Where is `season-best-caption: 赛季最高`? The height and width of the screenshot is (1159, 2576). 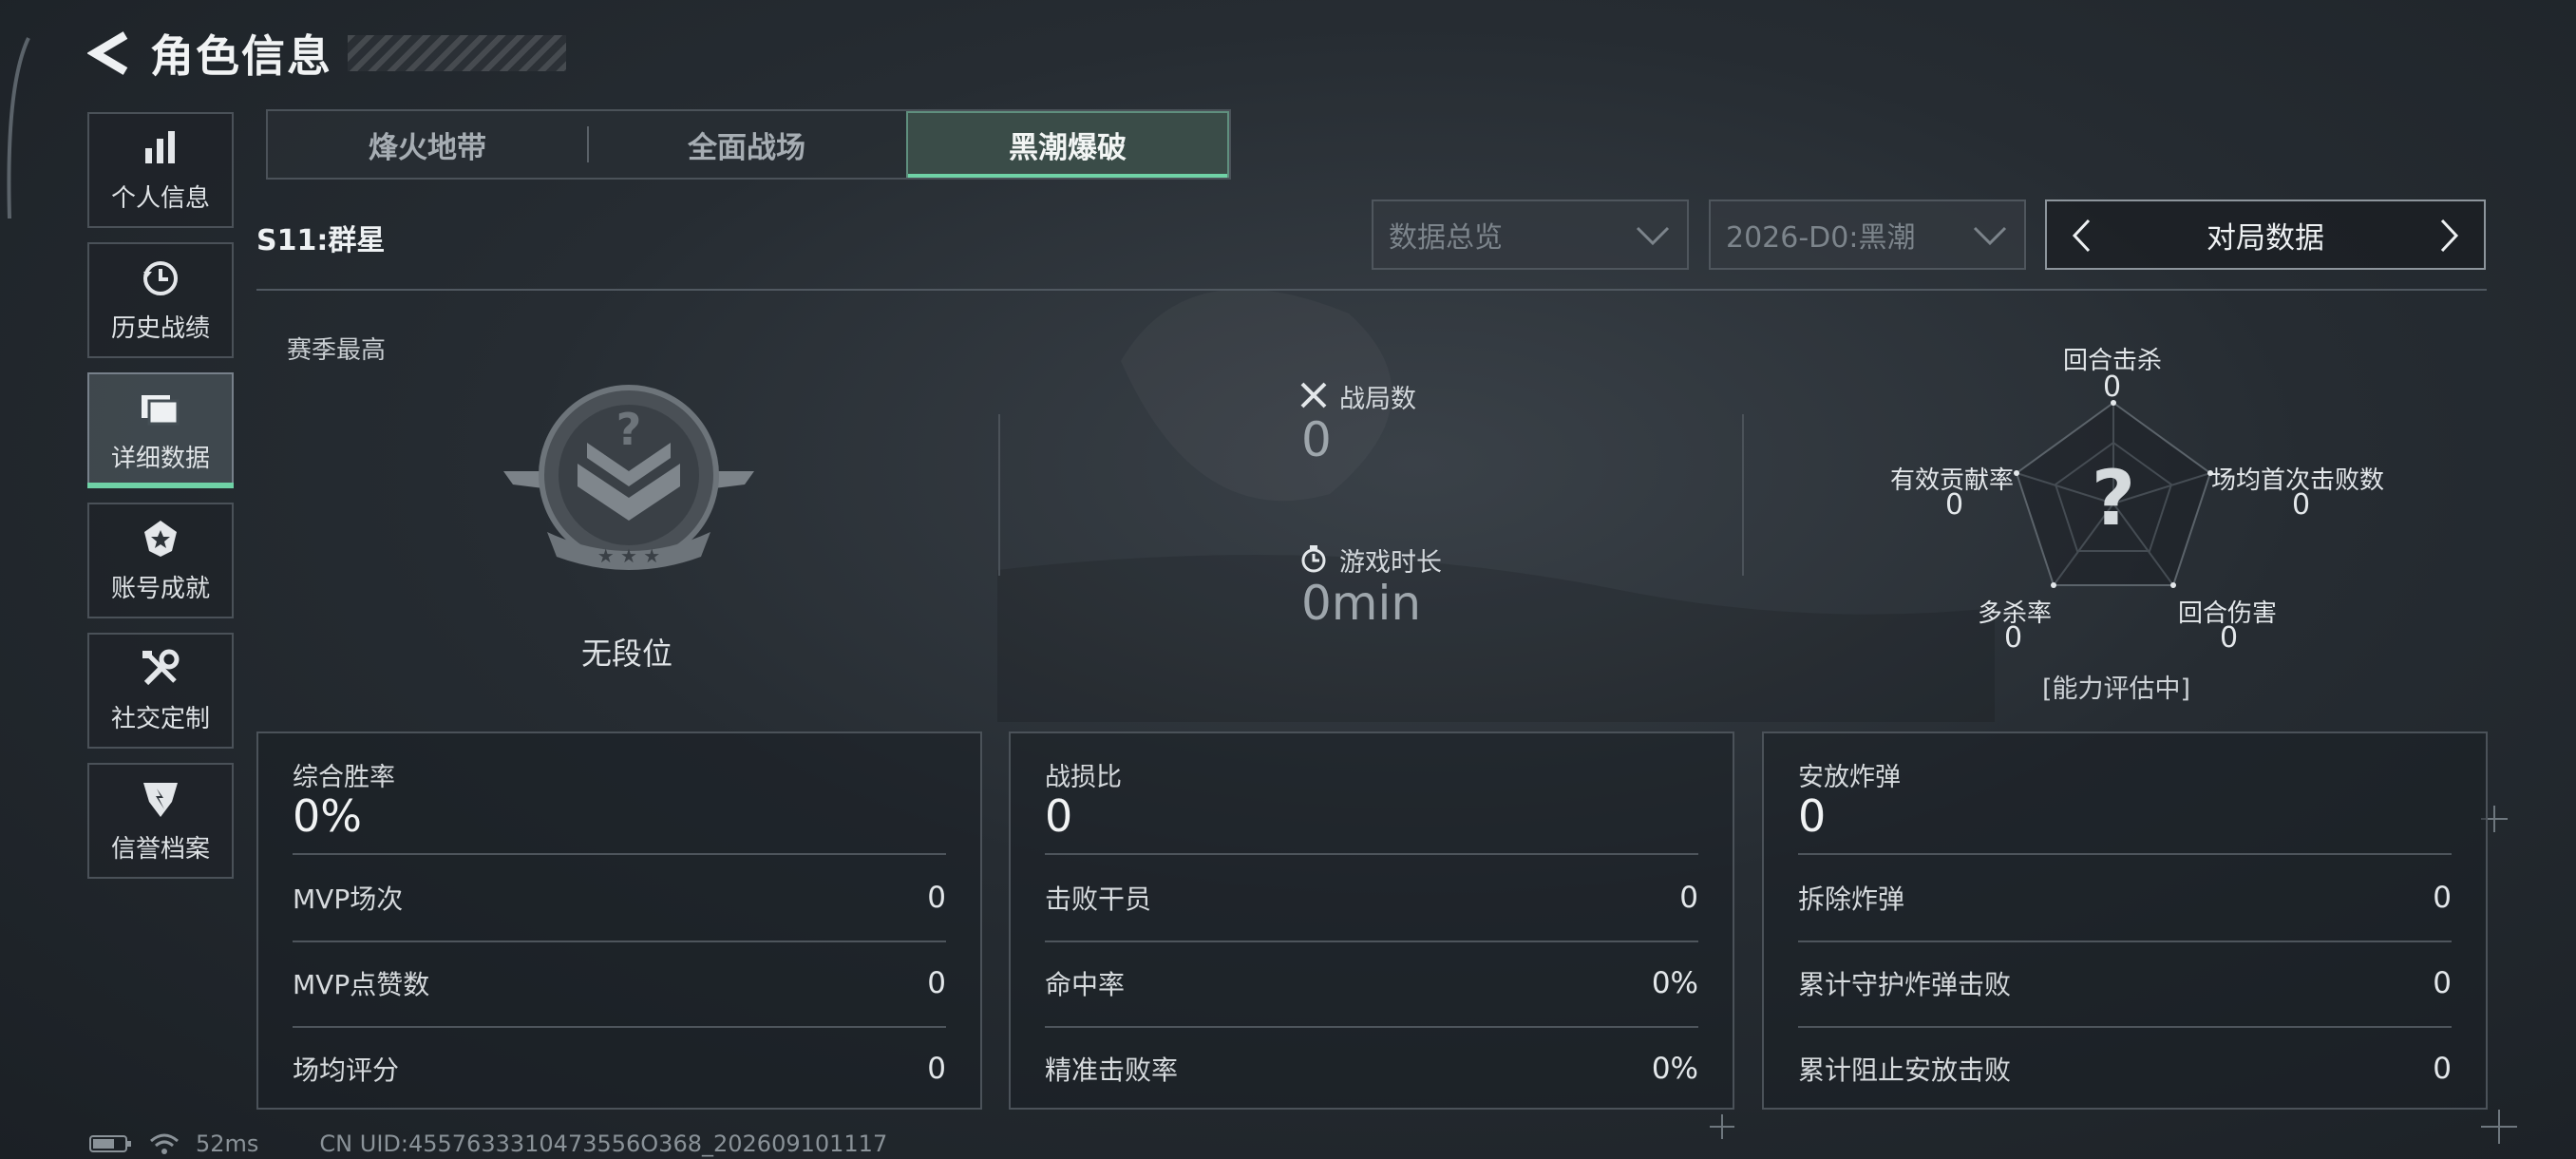
season-best-caption: 赛季最高 is located at coordinates (337, 350).